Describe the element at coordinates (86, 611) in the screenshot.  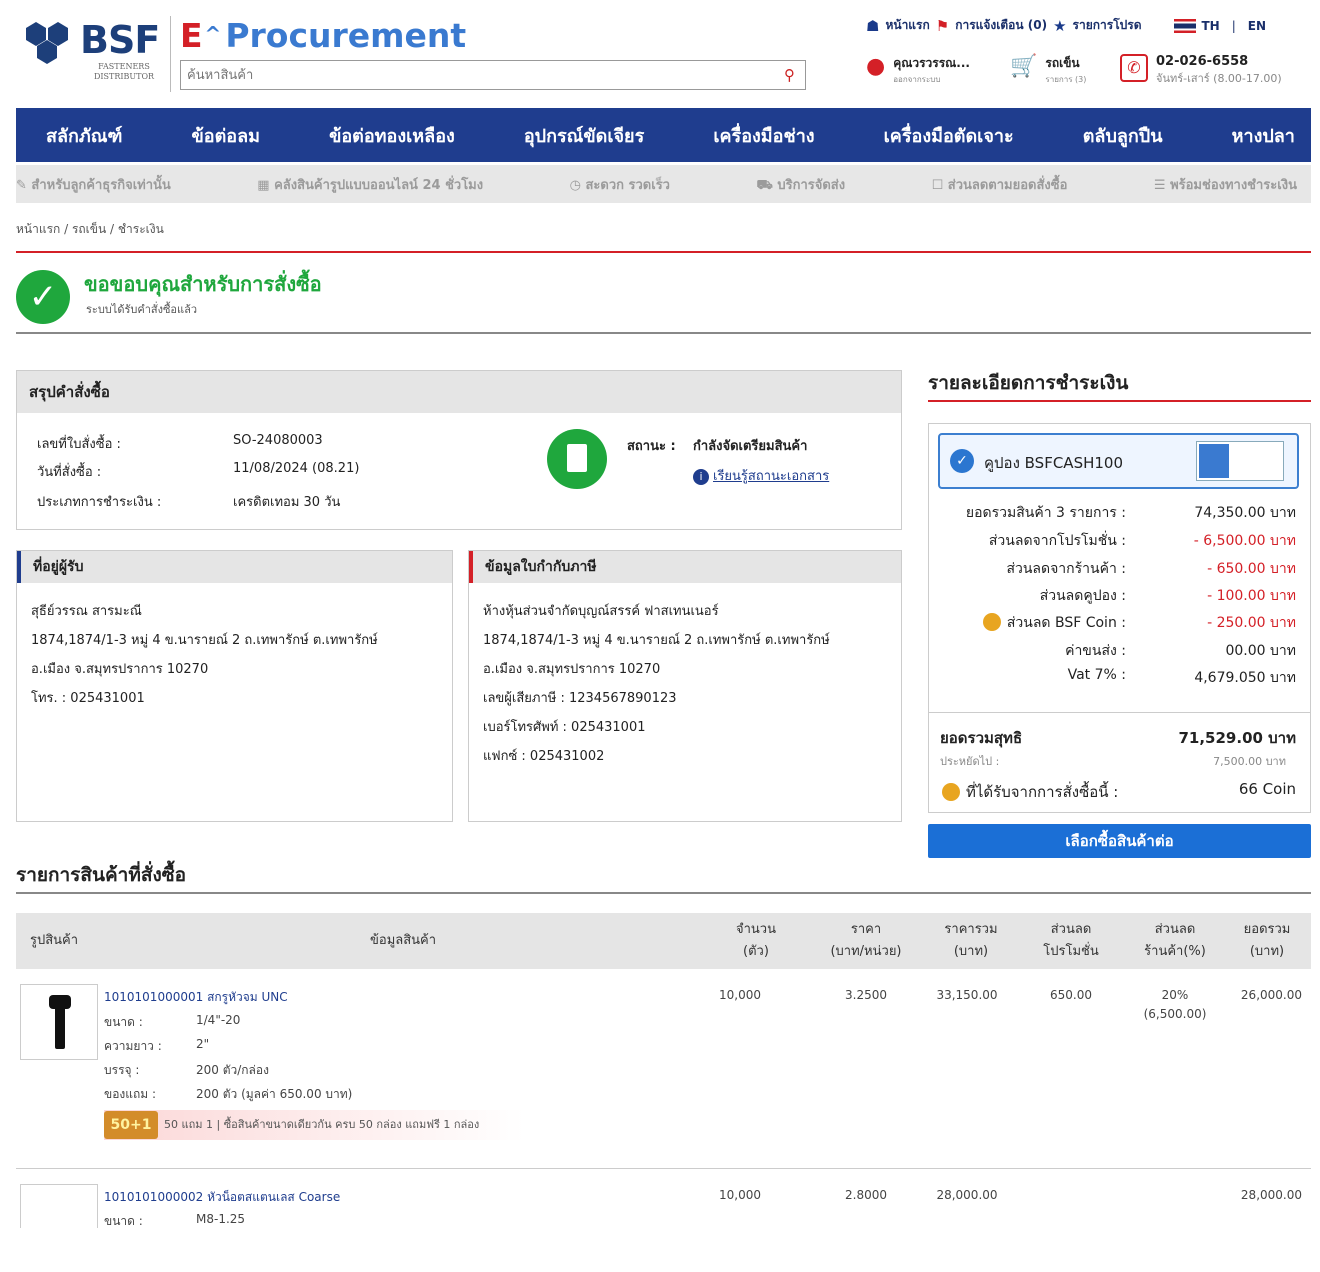
I see `recipient-name: สุธีย์วรรณ สารมะณี` at that location.